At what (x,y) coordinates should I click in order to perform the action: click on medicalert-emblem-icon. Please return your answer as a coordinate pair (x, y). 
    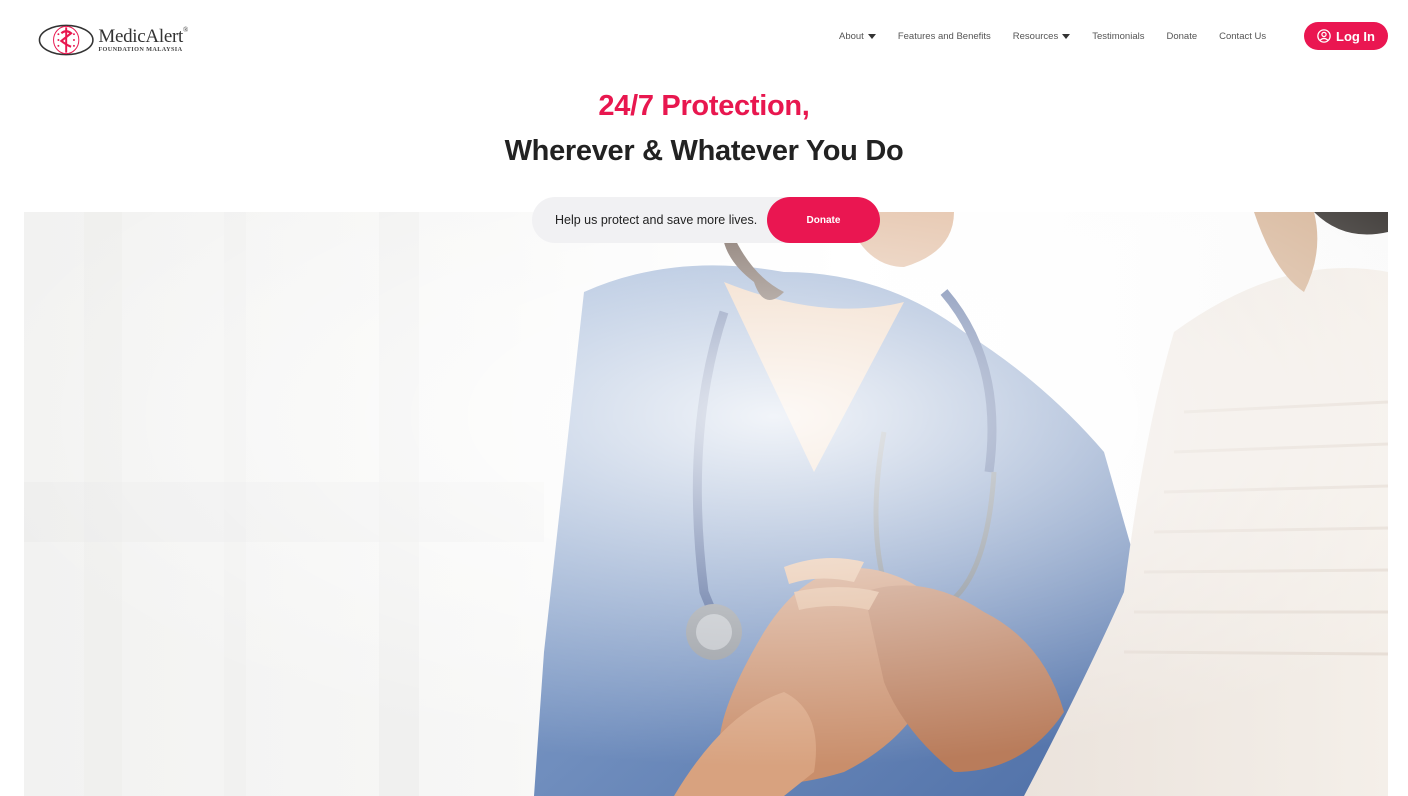
    Looking at the image, I should click on (66, 40).